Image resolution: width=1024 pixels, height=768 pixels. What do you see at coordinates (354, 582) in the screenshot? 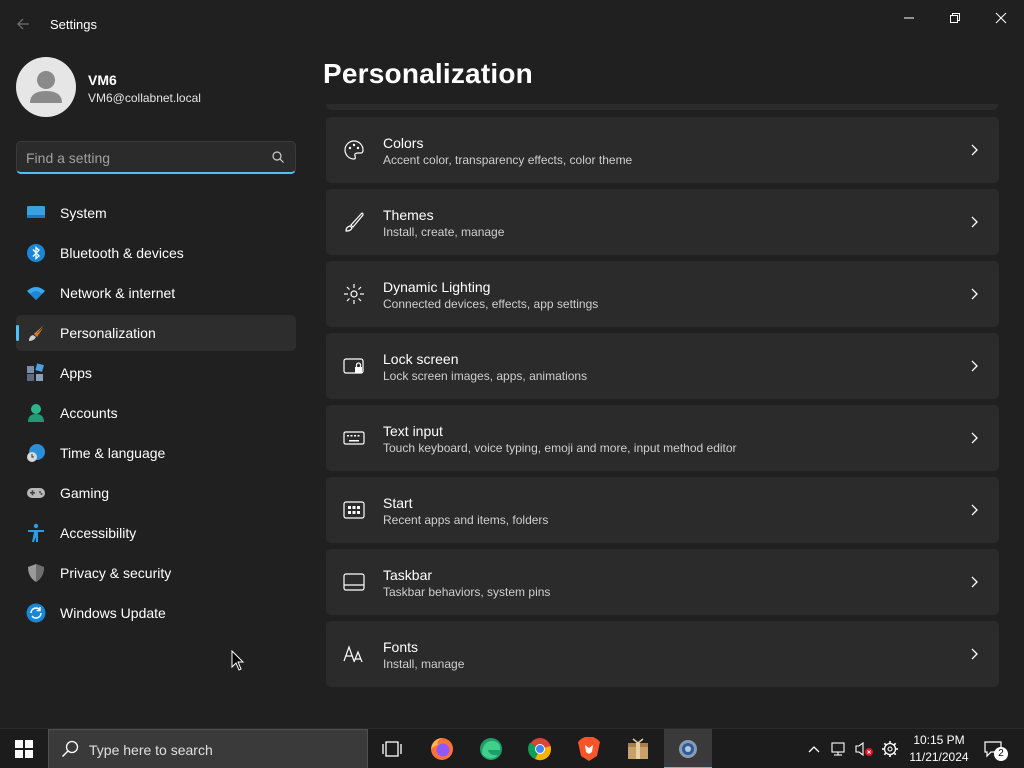
I see `taskbar-icon` at bounding box center [354, 582].